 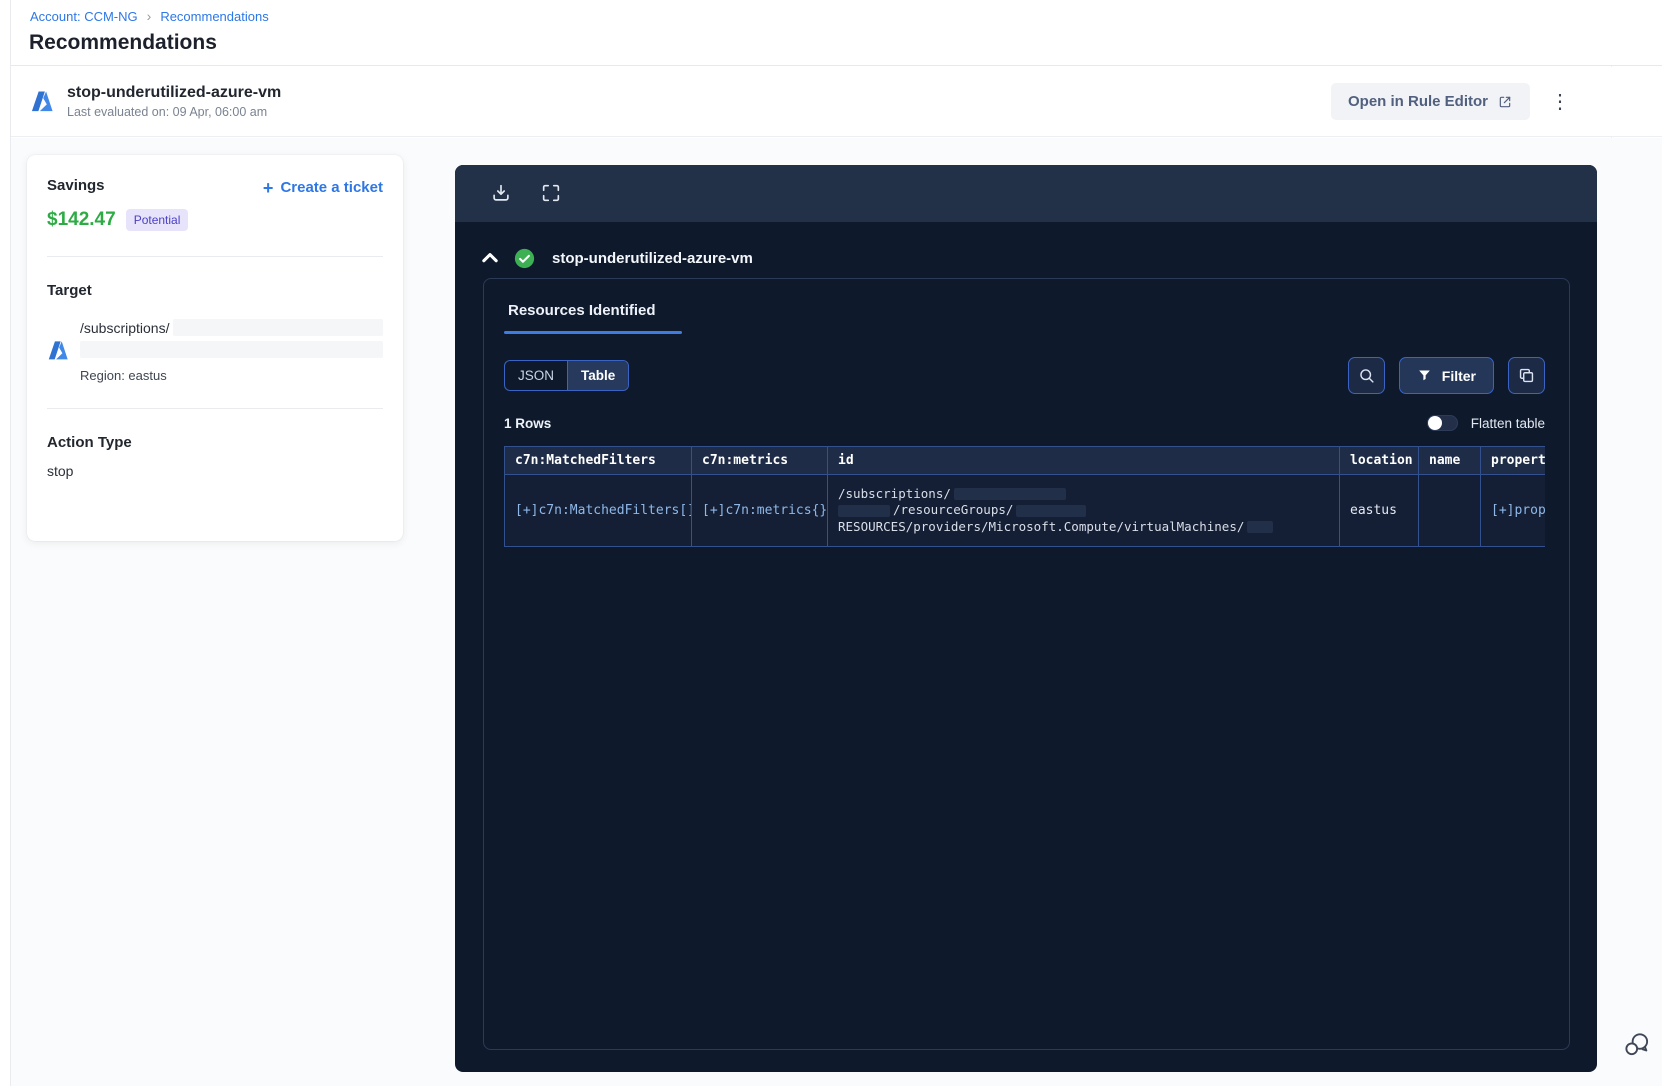 I want to click on chat-help-button, so click(x=1637, y=1046).